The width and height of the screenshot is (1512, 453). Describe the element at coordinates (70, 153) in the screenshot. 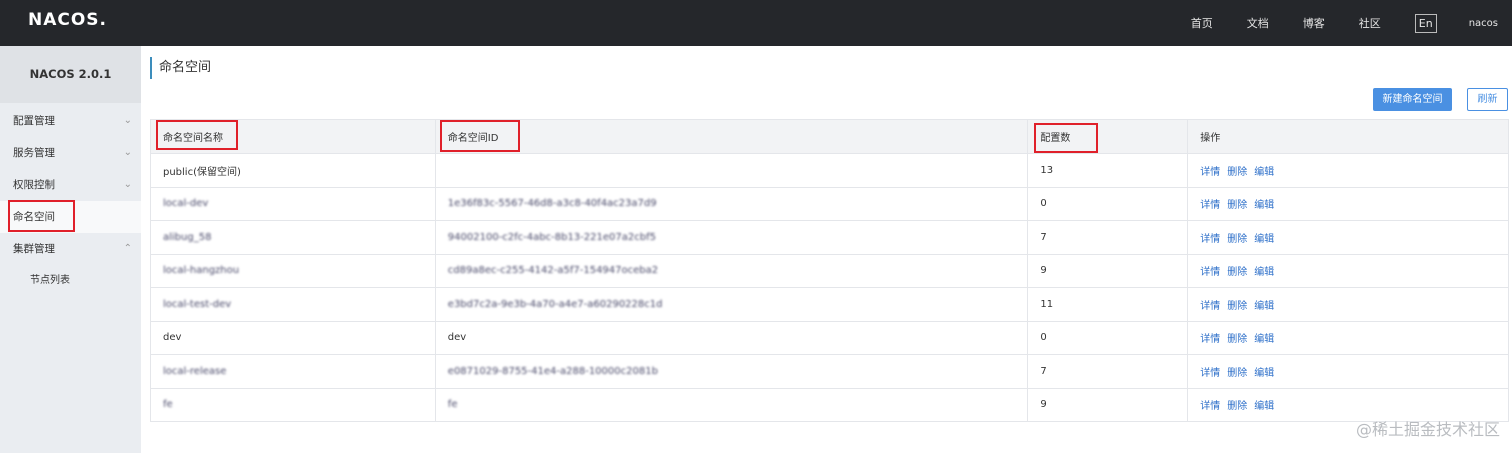

I see `sidebar-item-service: 服务管理 ⌄` at that location.